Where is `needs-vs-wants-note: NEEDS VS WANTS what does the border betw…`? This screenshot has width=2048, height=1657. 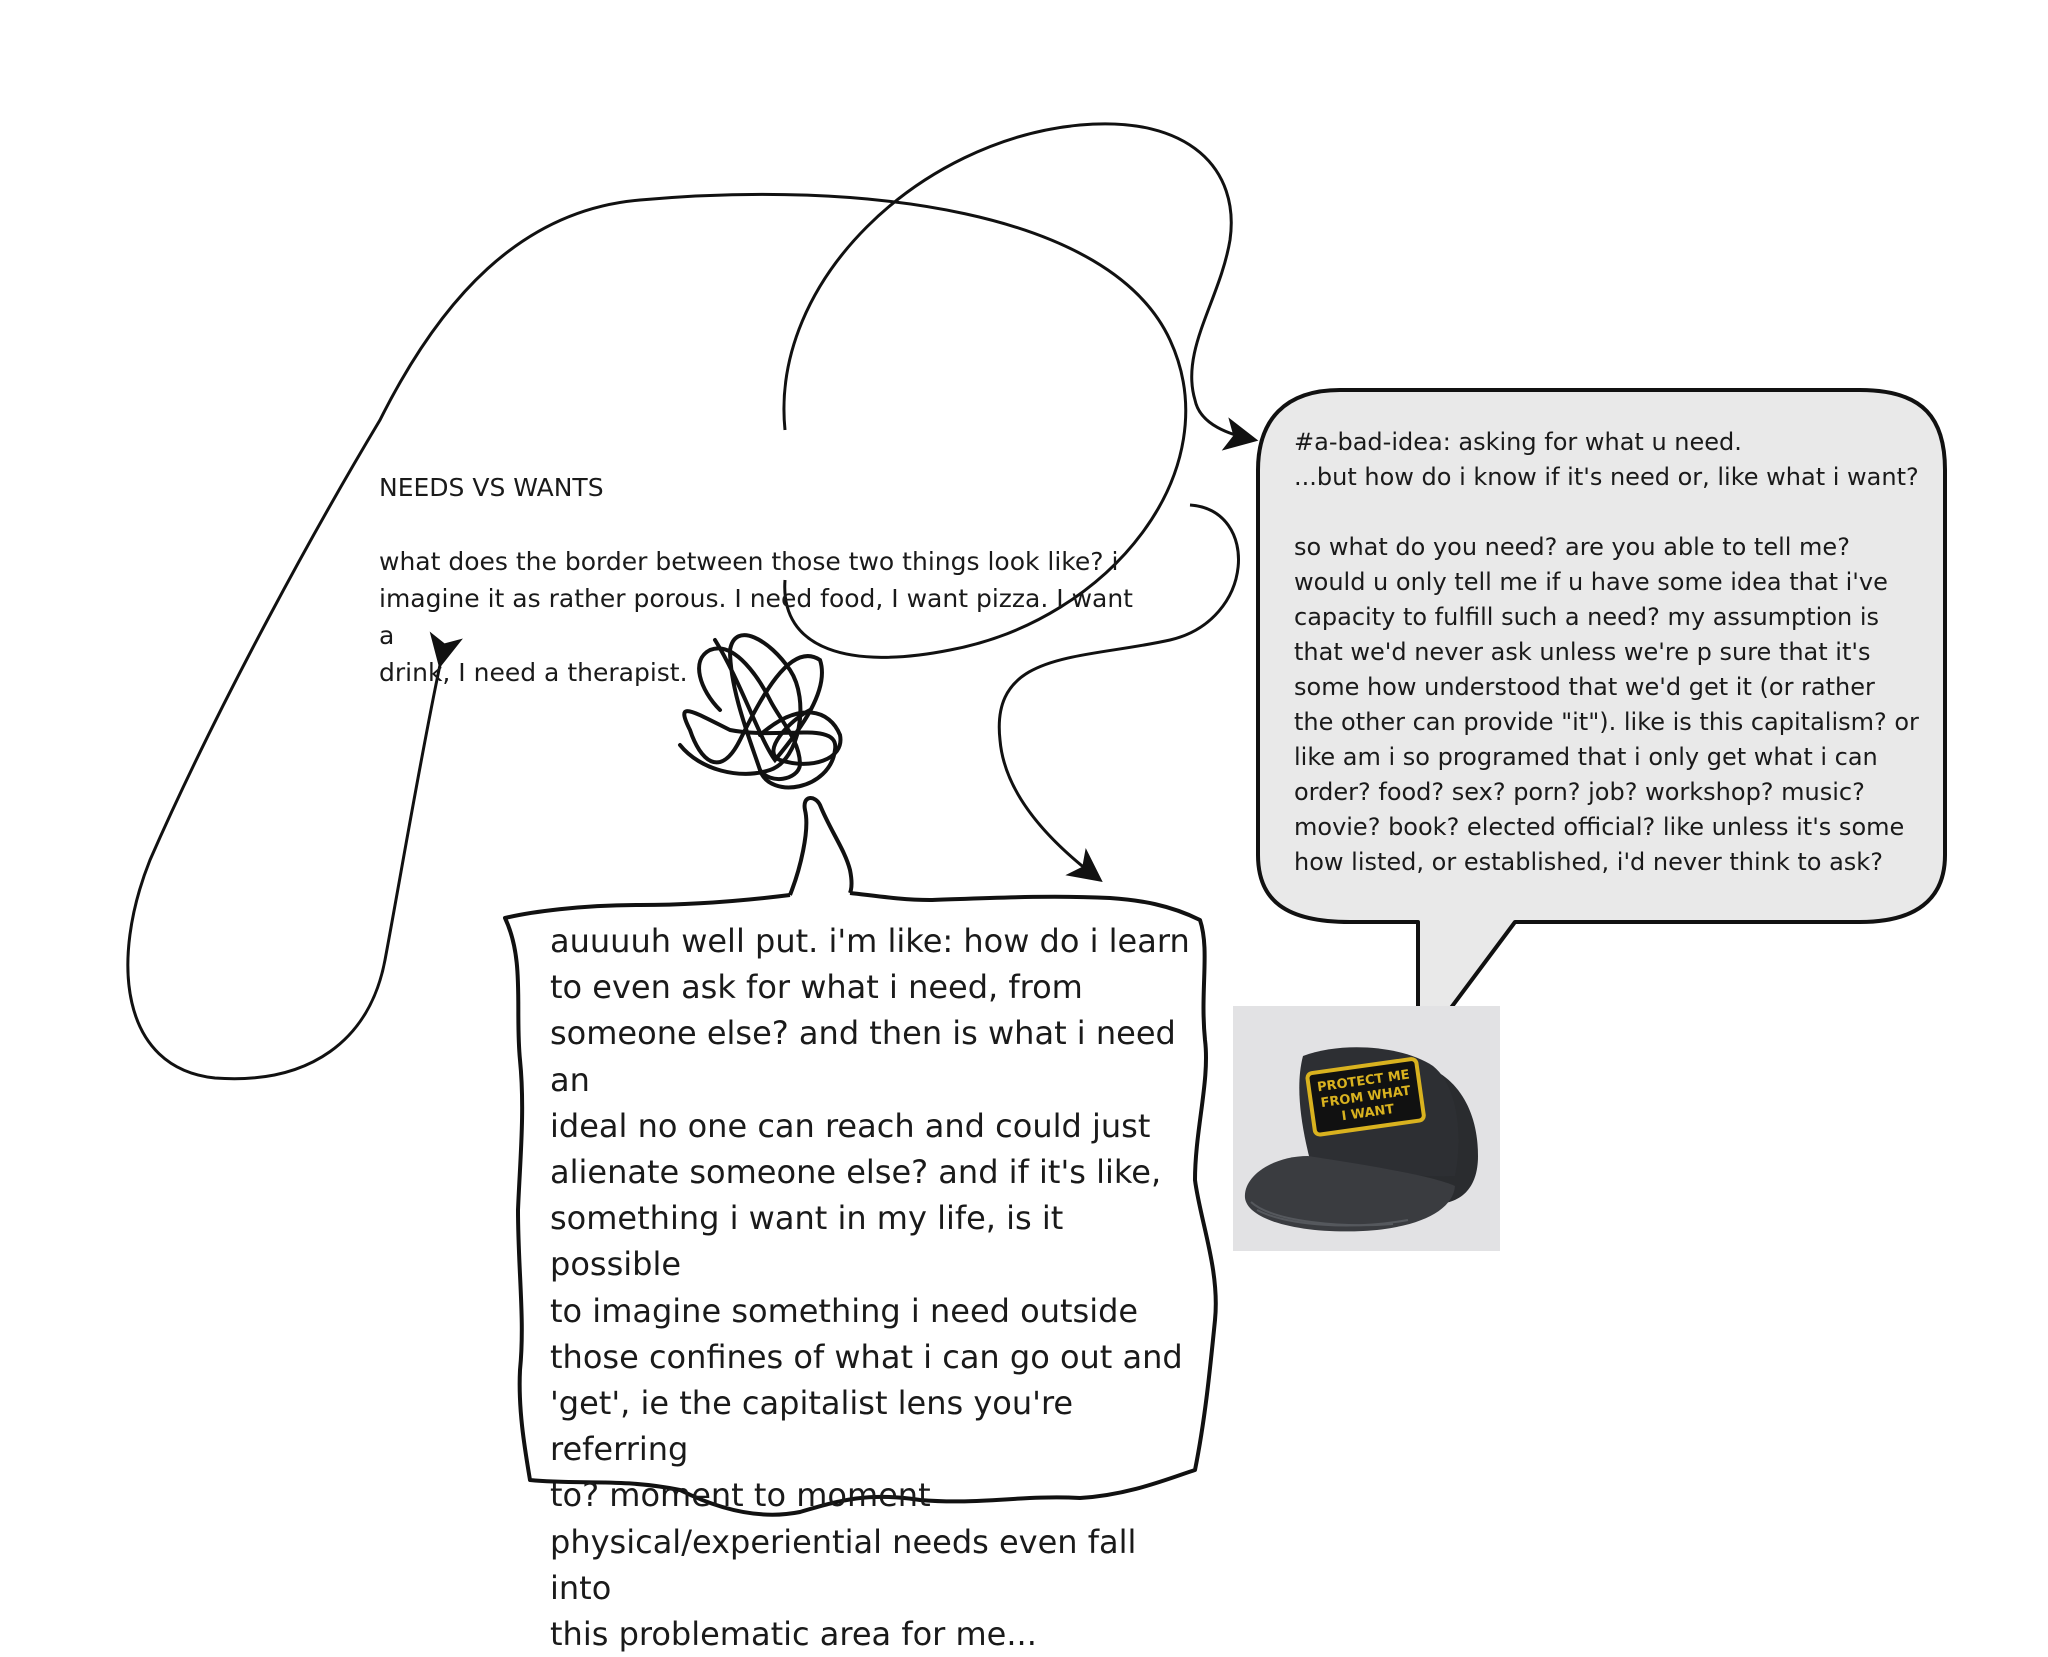 needs-vs-wants-note: NEEDS VS WANTS what does the border betw… is located at coordinates (759, 580).